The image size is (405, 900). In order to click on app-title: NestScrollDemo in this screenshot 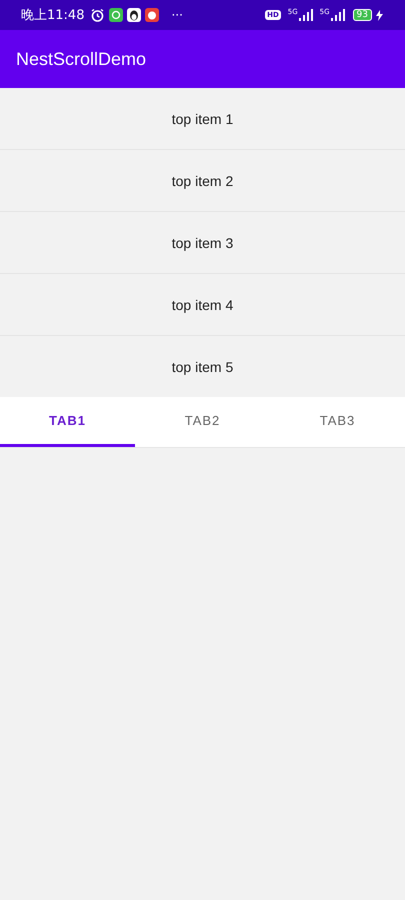, I will do `click(81, 59)`.